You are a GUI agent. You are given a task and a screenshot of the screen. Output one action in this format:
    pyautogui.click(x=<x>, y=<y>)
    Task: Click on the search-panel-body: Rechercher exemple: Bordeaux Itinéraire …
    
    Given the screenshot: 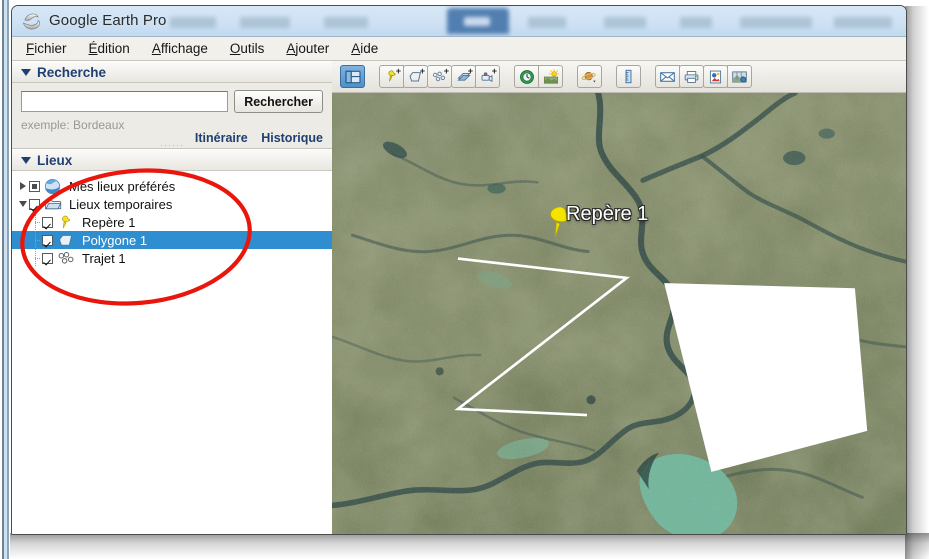 What is the action you would take?
    pyautogui.click(x=172, y=116)
    